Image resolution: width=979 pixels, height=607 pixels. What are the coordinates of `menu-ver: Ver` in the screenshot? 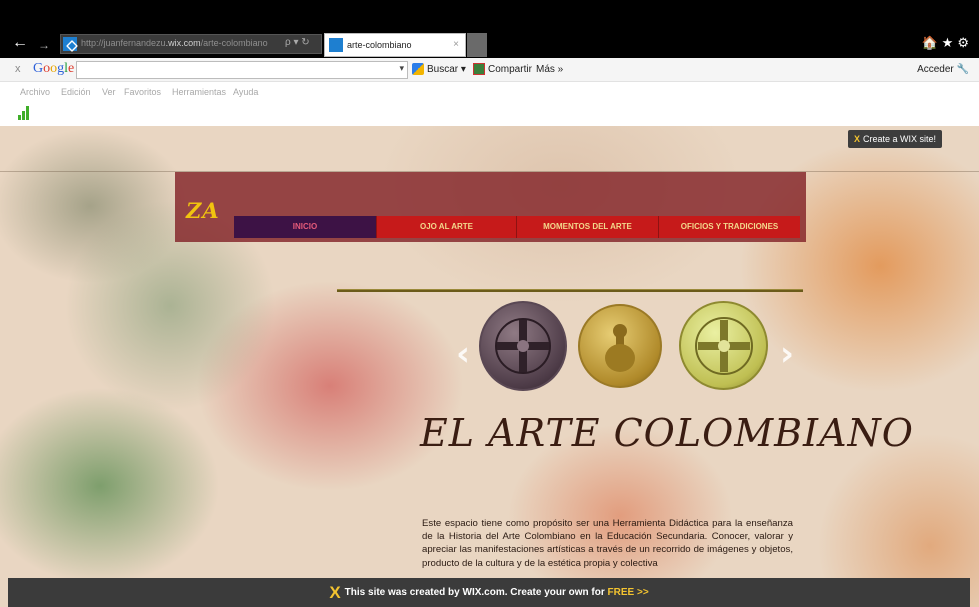 It's located at (109, 92).